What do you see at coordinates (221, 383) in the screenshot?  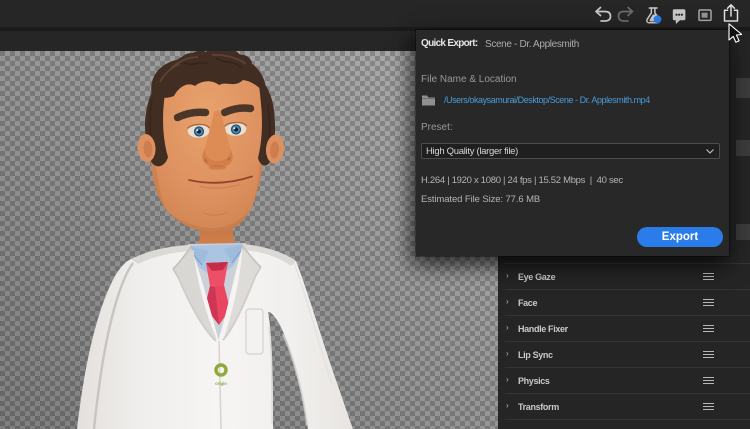 I see `svg-text: origin` at bounding box center [221, 383].